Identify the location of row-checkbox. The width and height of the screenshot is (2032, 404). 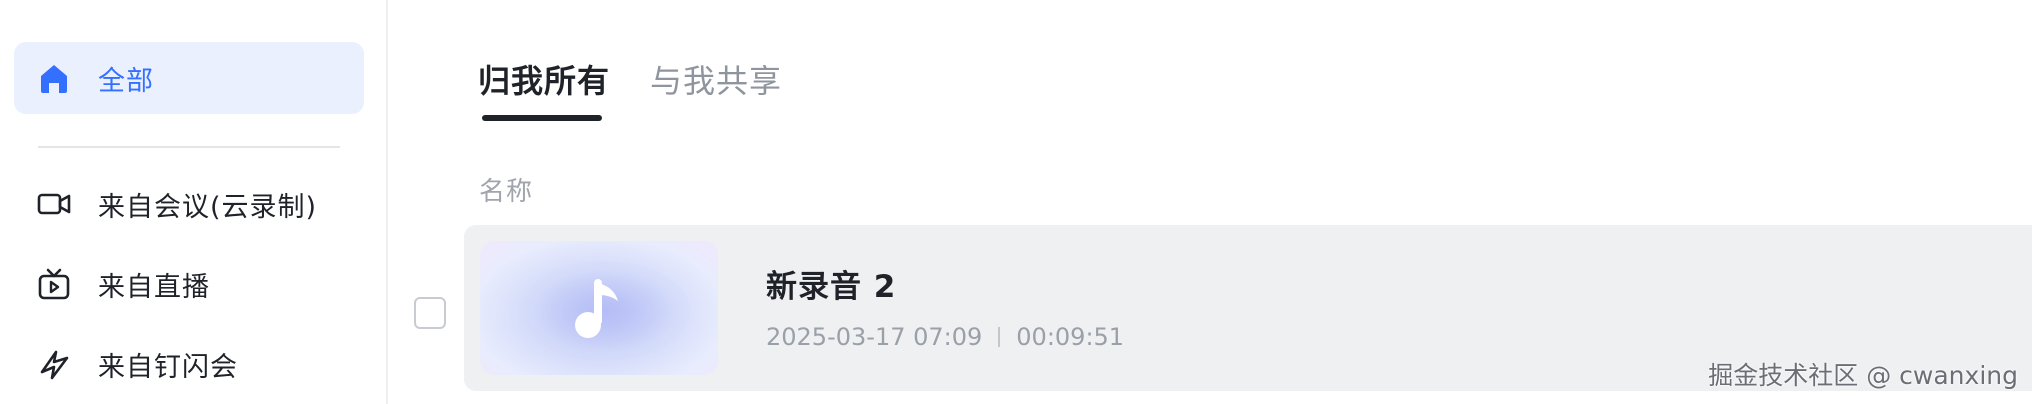
(430, 313).